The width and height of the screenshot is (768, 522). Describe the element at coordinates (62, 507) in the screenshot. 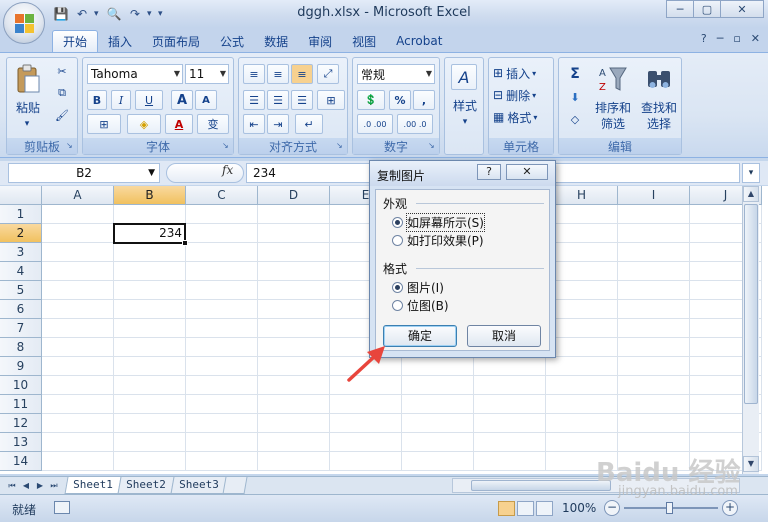

I see `macro-record-icon` at that location.